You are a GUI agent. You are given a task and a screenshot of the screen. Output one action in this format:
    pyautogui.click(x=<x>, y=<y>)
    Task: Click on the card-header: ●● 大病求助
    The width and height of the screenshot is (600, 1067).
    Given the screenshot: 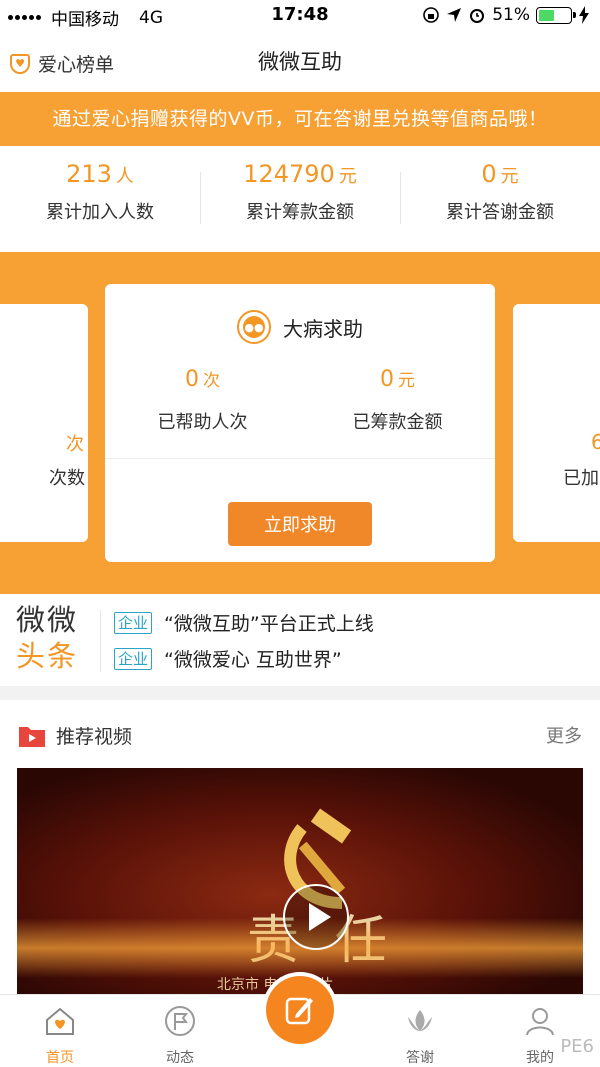 What is the action you would take?
    pyautogui.click(x=300, y=327)
    